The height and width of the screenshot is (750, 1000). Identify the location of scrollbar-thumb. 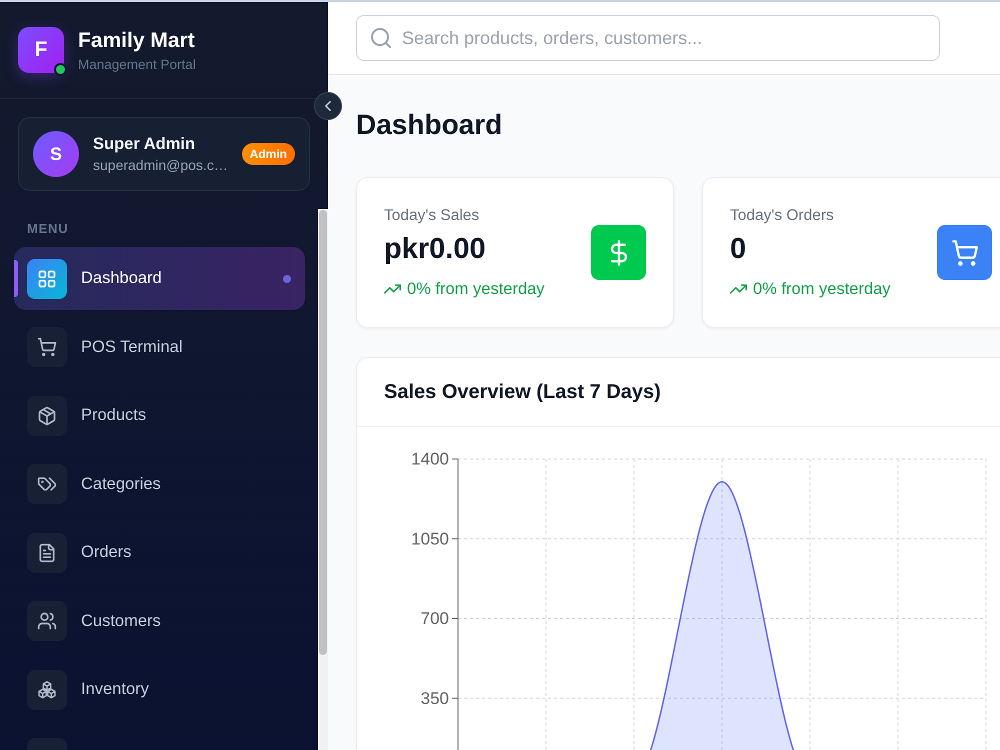
(323, 432).